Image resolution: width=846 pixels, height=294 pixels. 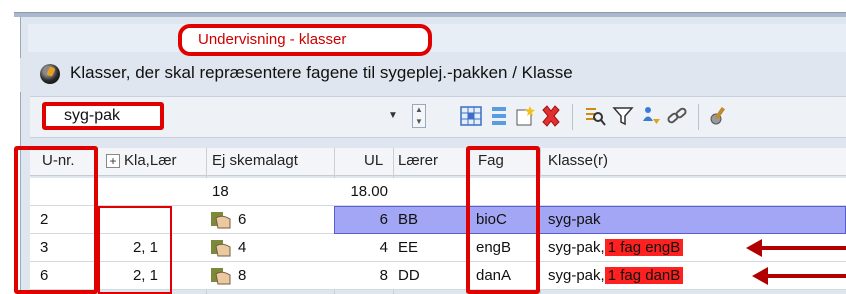 What do you see at coordinates (418, 161) in the screenshot?
I see `col-header-laerer: Lærer` at bounding box center [418, 161].